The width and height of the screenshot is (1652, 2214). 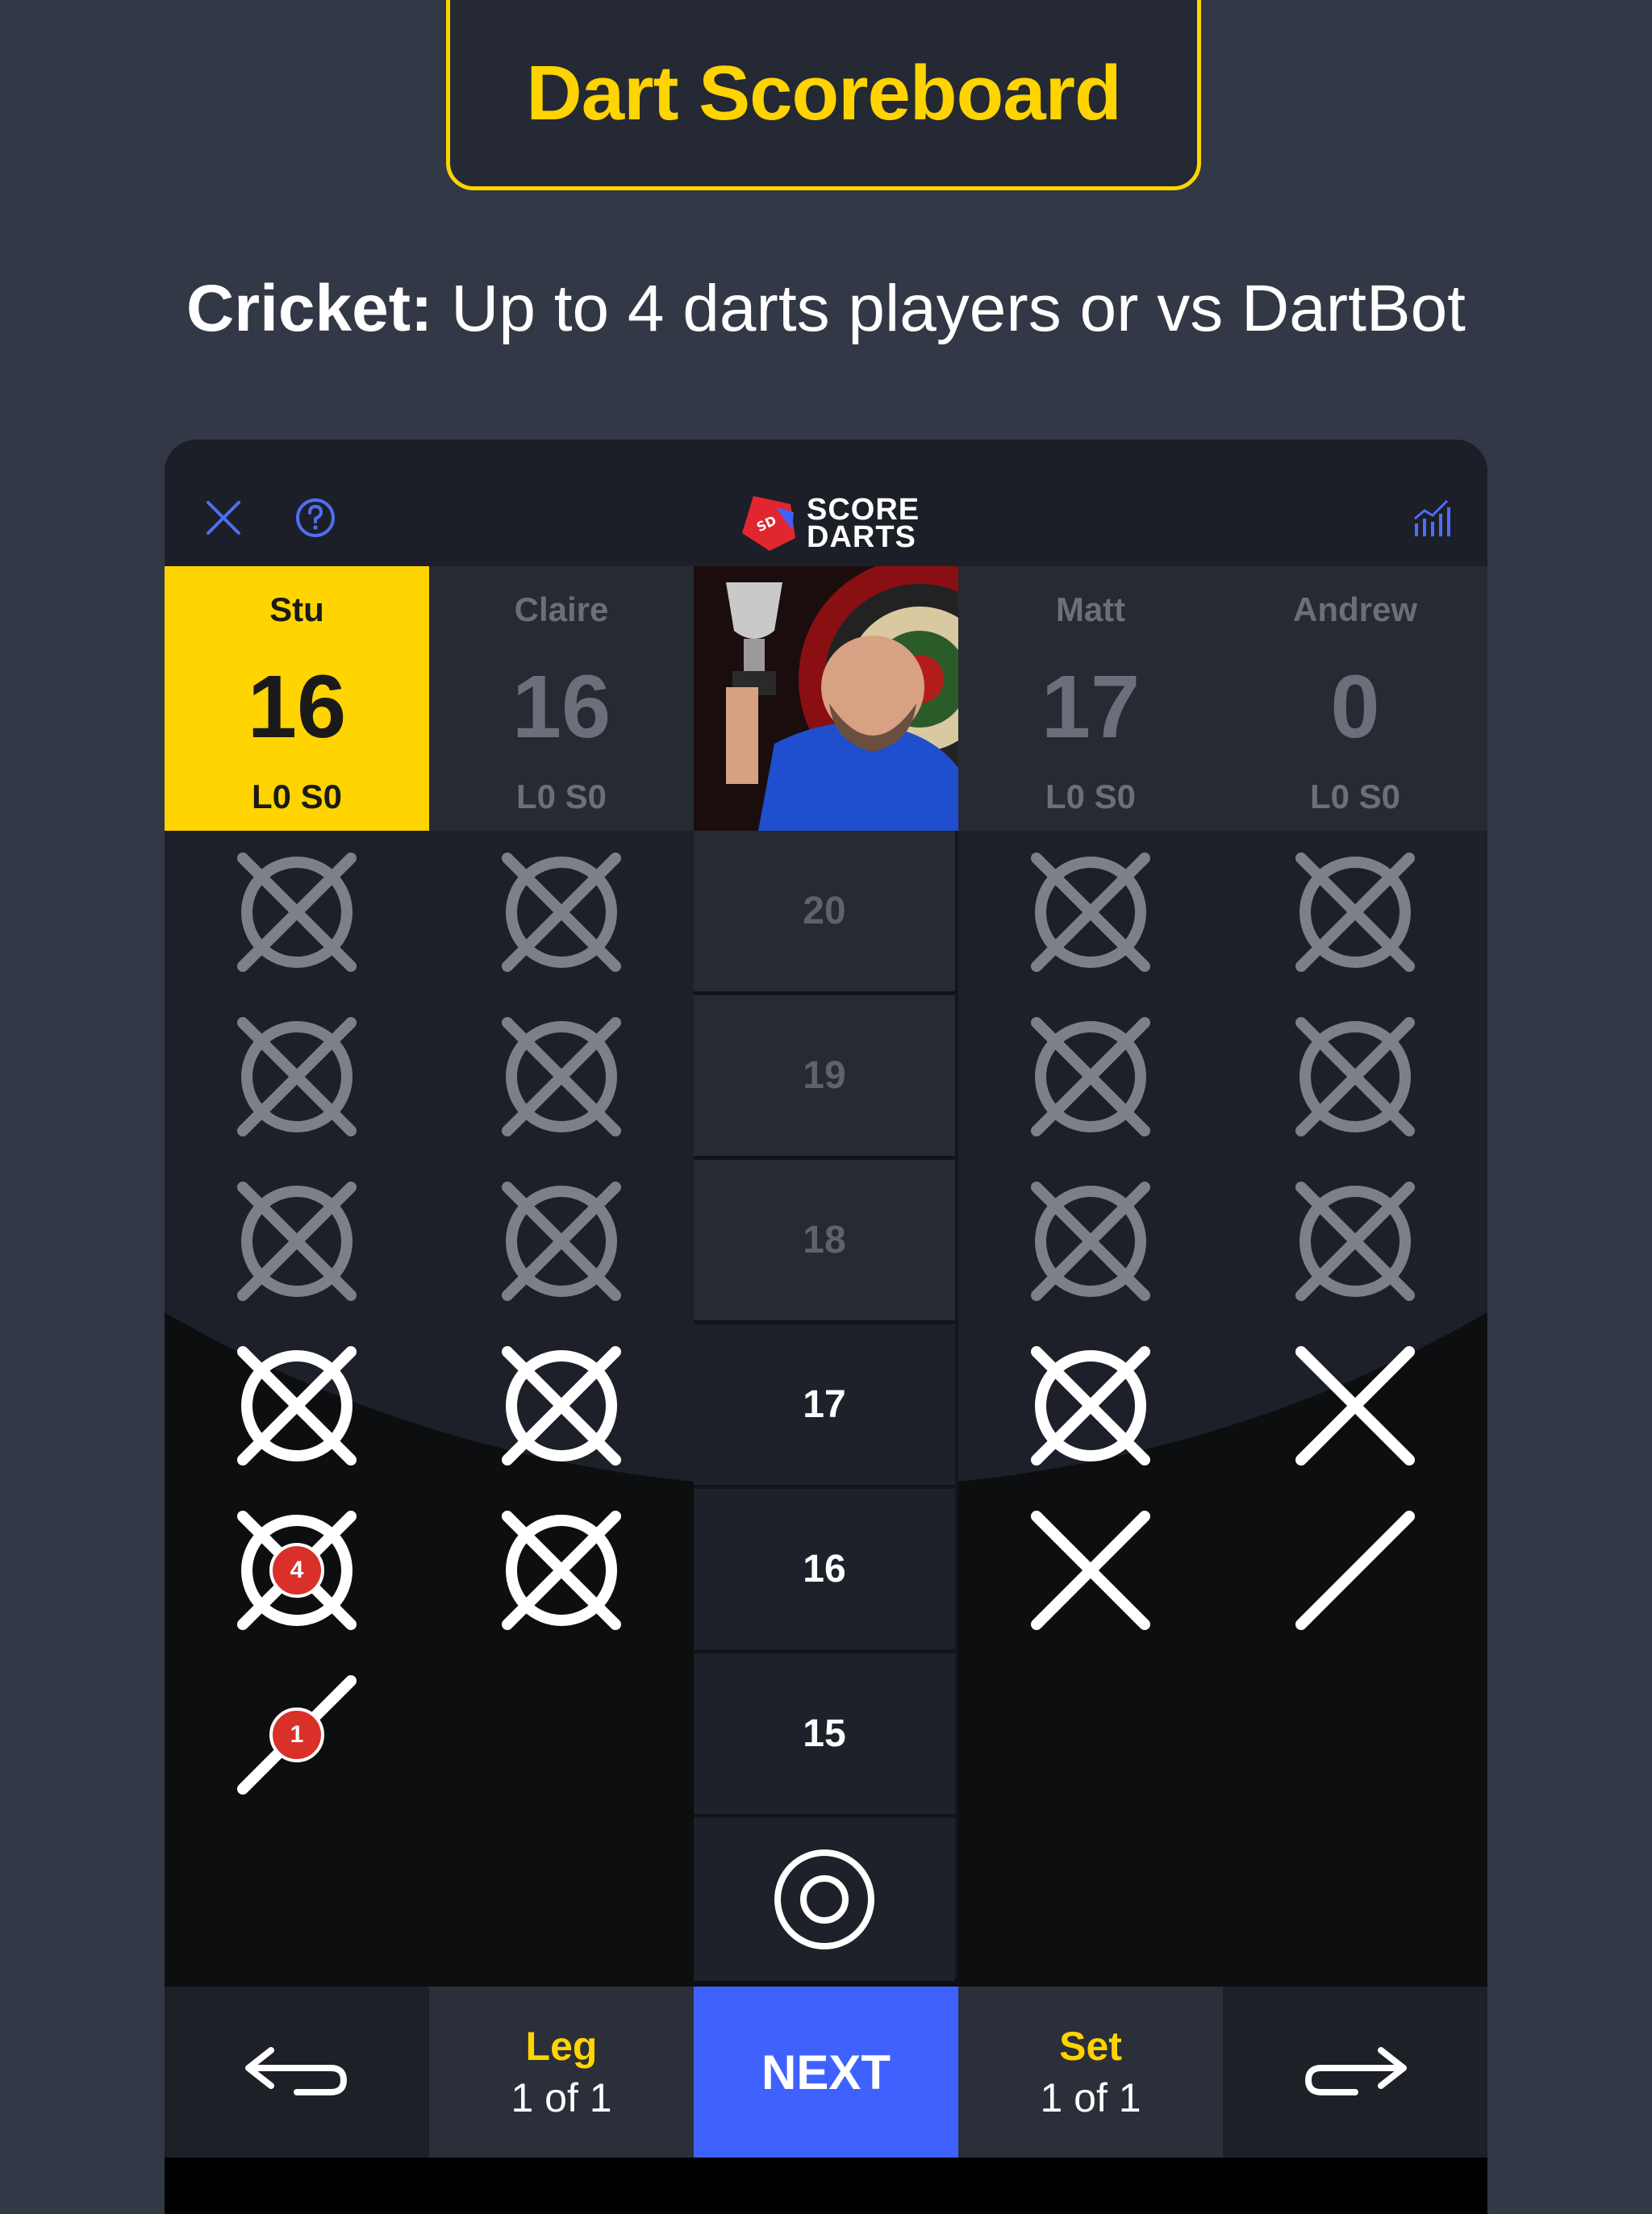 What do you see at coordinates (296, 1734) in the screenshot?
I see `hit-count-badge: 1` at bounding box center [296, 1734].